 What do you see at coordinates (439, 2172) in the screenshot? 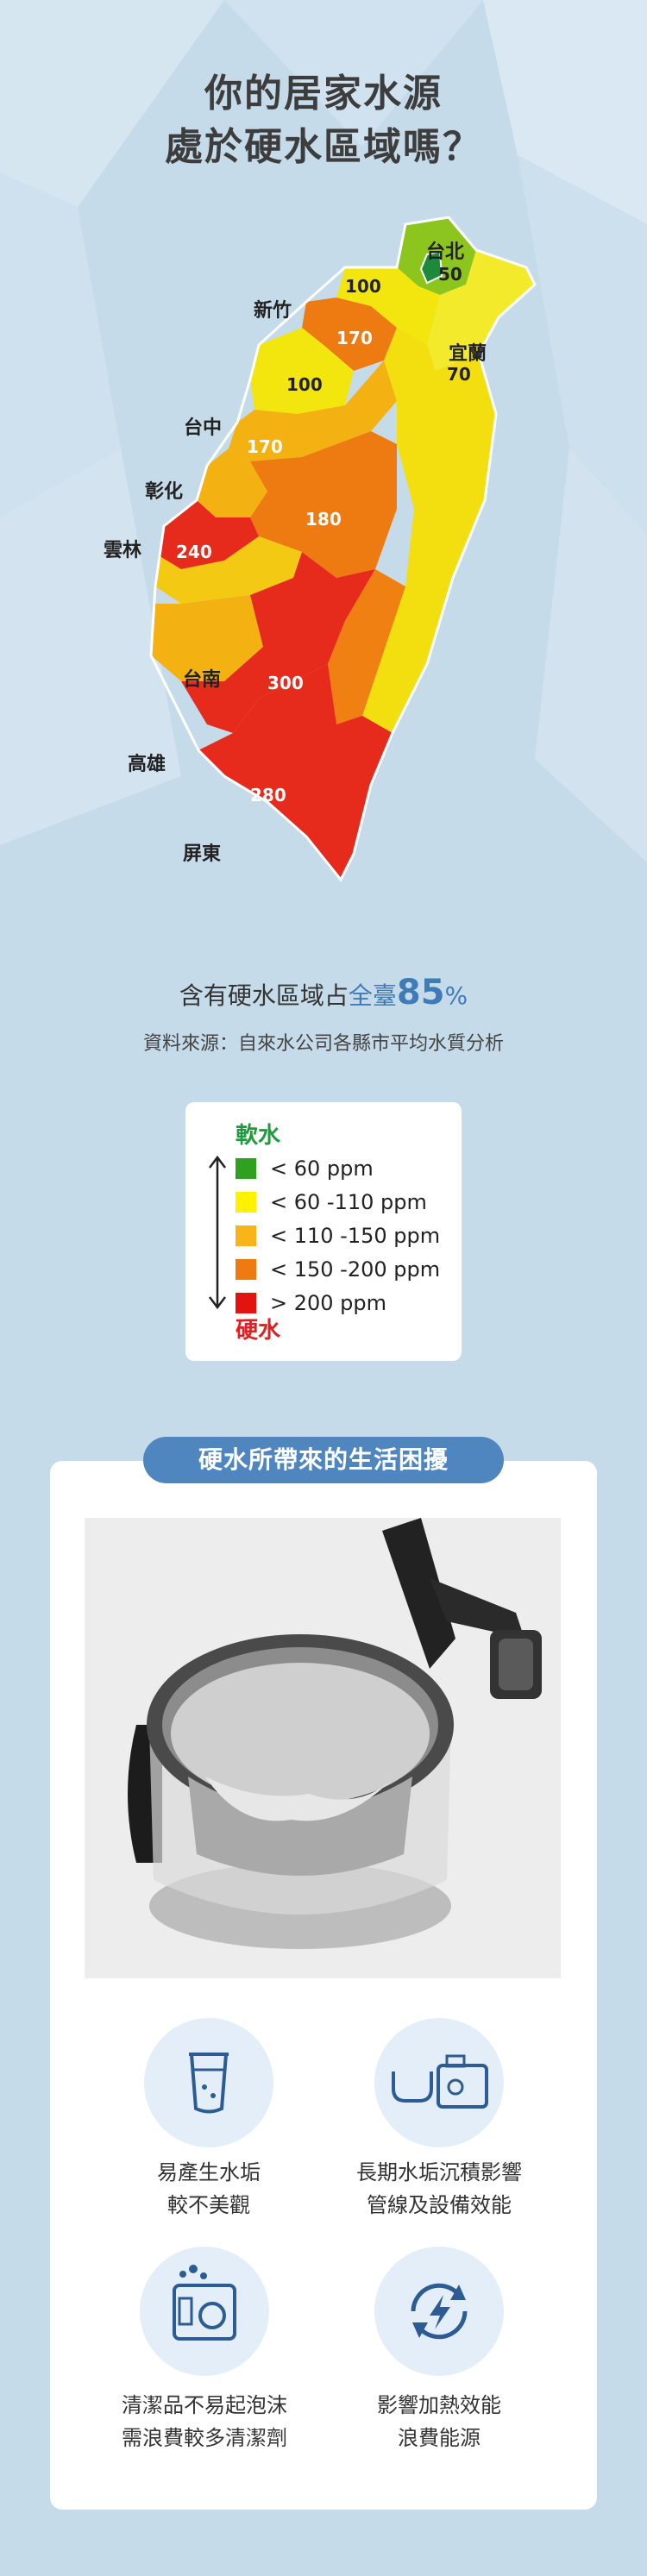
I see `feature-2-line-1: 長期水垢沉積影響` at bounding box center [439, 2172].